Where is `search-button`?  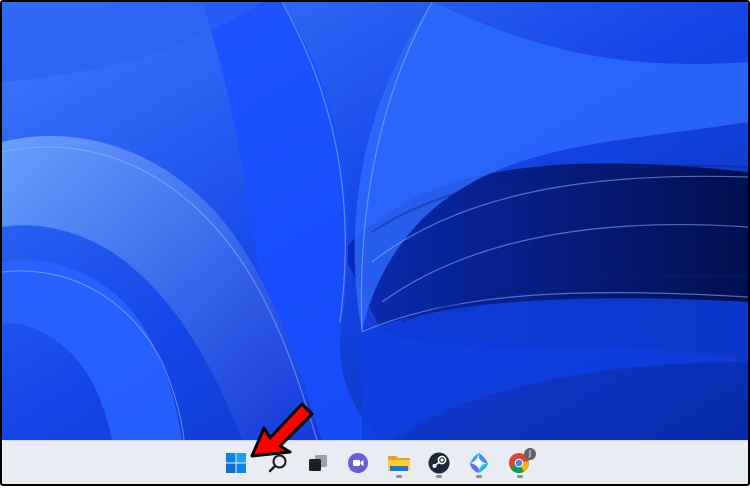 search-button is located at coordinates (278, 463).